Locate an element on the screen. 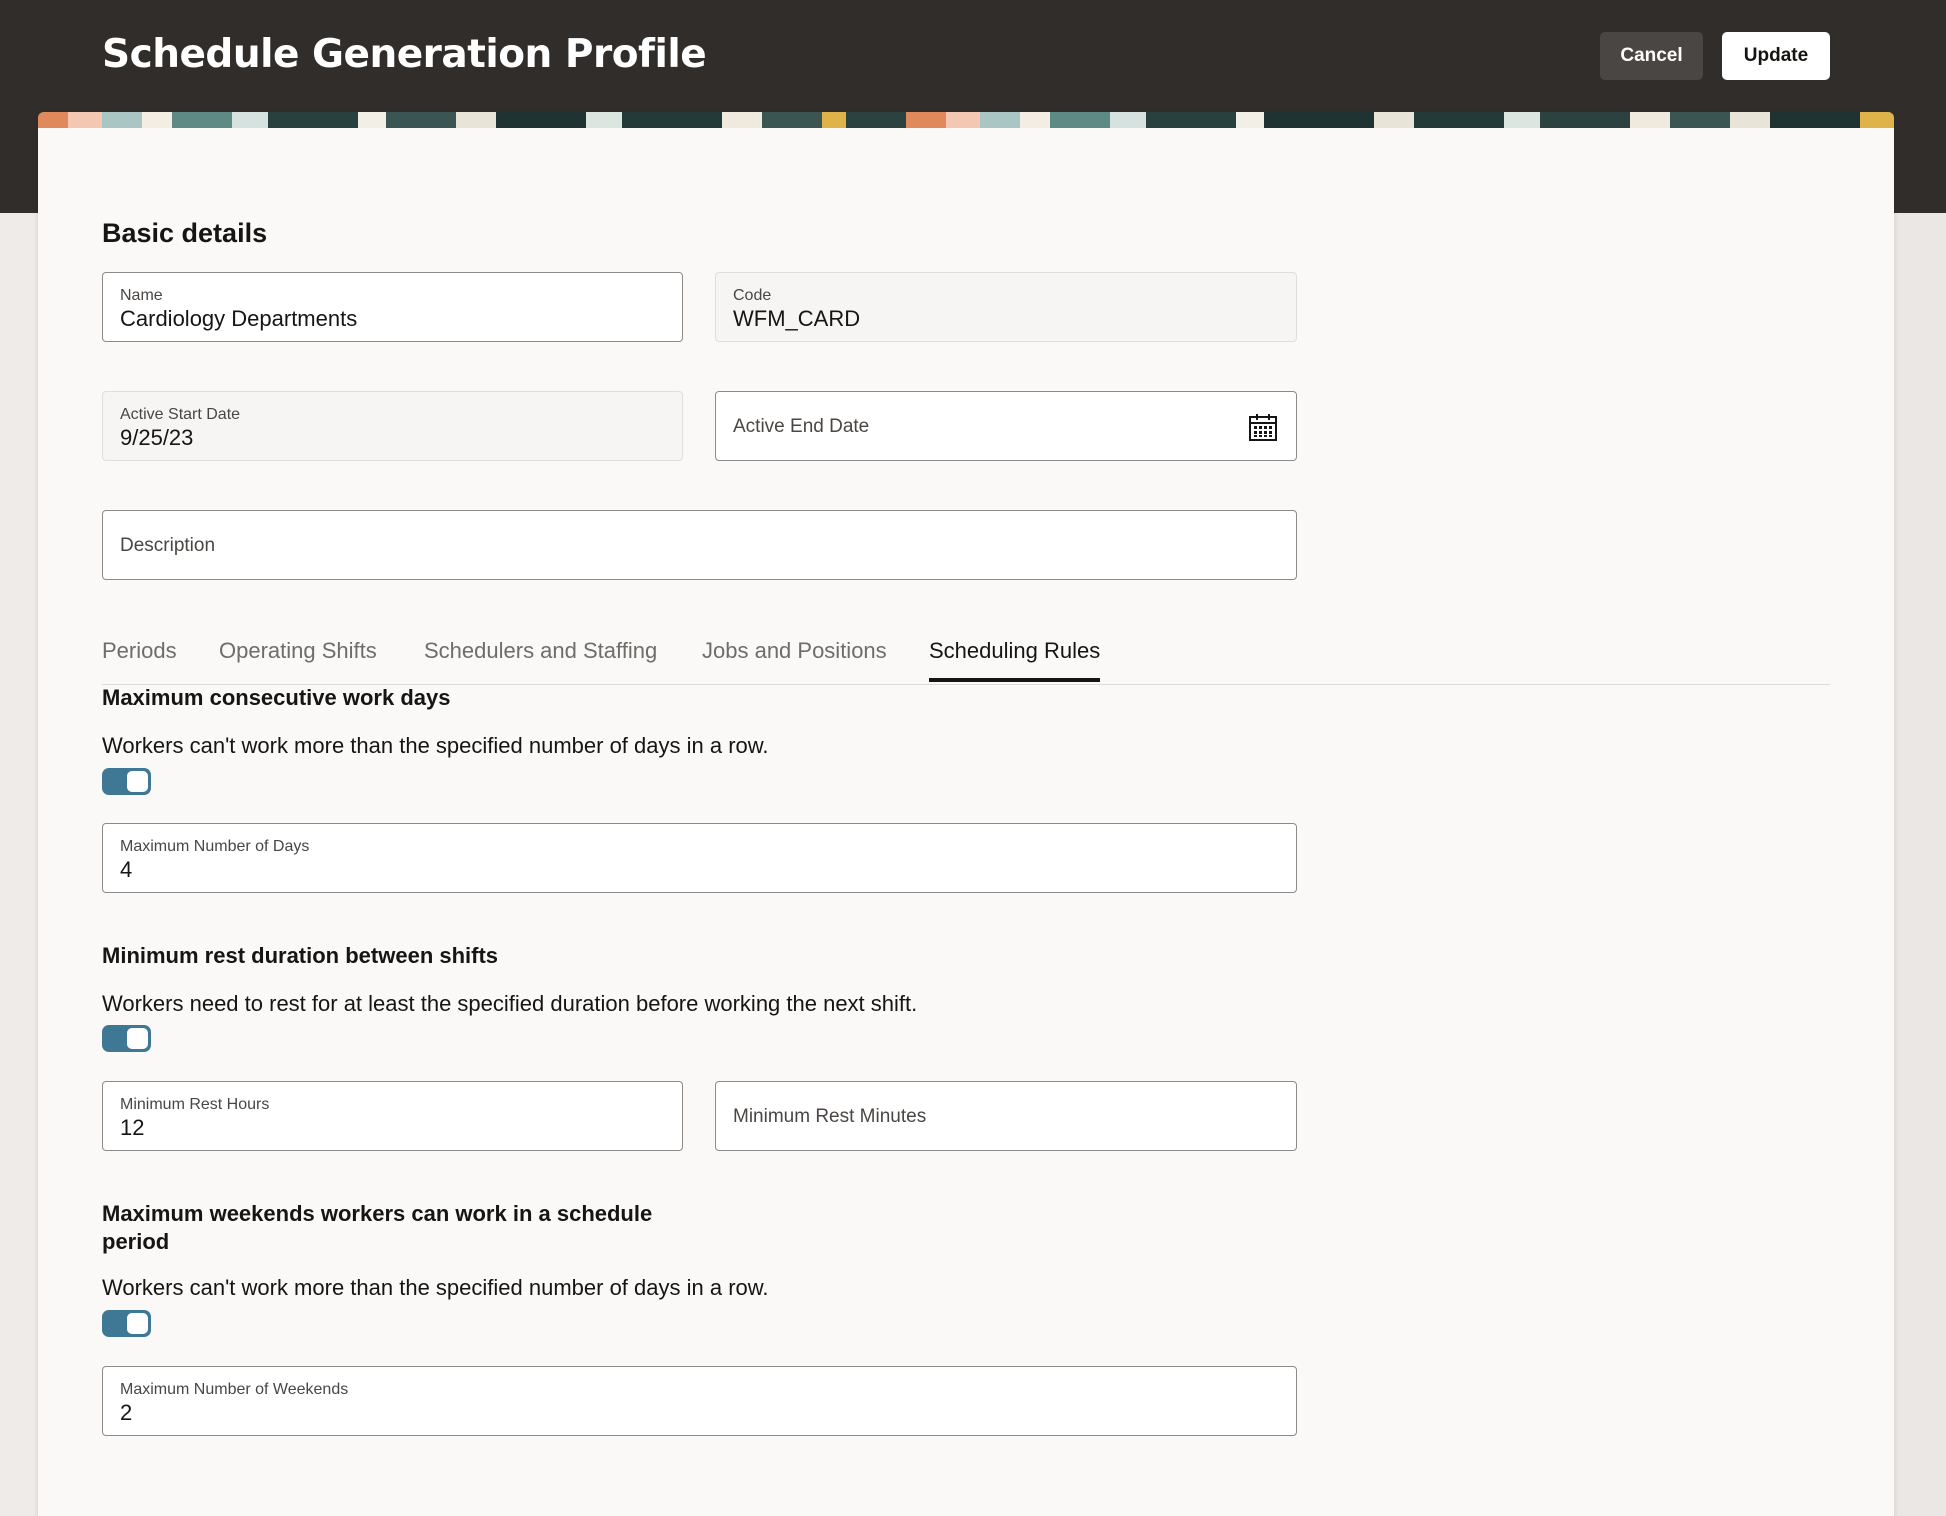  active-start-date-value: 9/25/23 is located at coordinates (157, 437).